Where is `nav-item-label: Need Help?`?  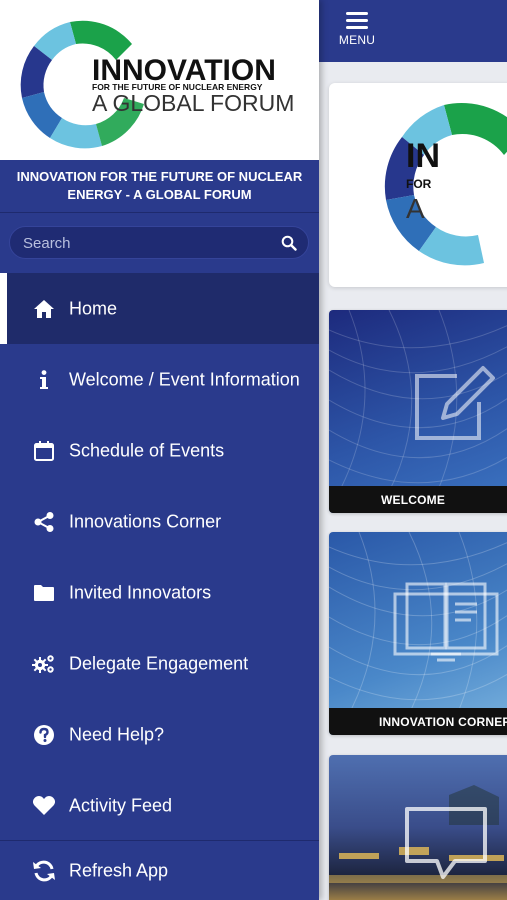 nav-item-label: Need Help? is located at coordinates (117, 734).